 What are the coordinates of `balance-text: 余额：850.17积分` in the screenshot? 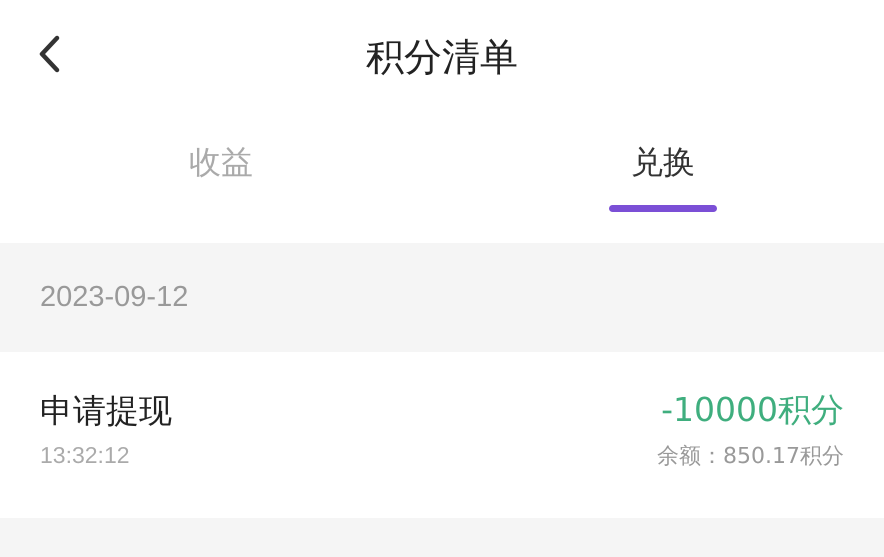 It's located at (750, 456).